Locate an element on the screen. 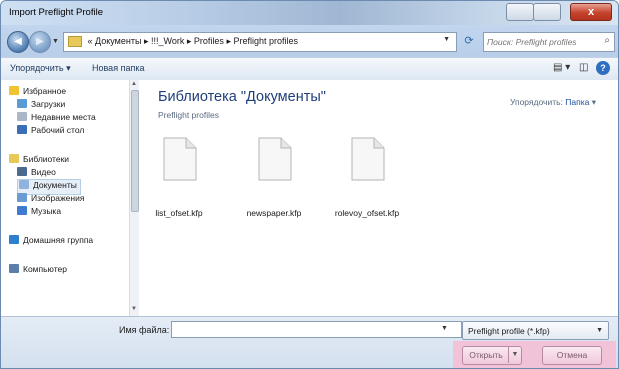 Image resolution: width=619 pixels, height=369 pixels. command-bar: Упорядочить ▾ Новая папка ▤ ▾ ◫ ? is located at coordinates (309, 69).